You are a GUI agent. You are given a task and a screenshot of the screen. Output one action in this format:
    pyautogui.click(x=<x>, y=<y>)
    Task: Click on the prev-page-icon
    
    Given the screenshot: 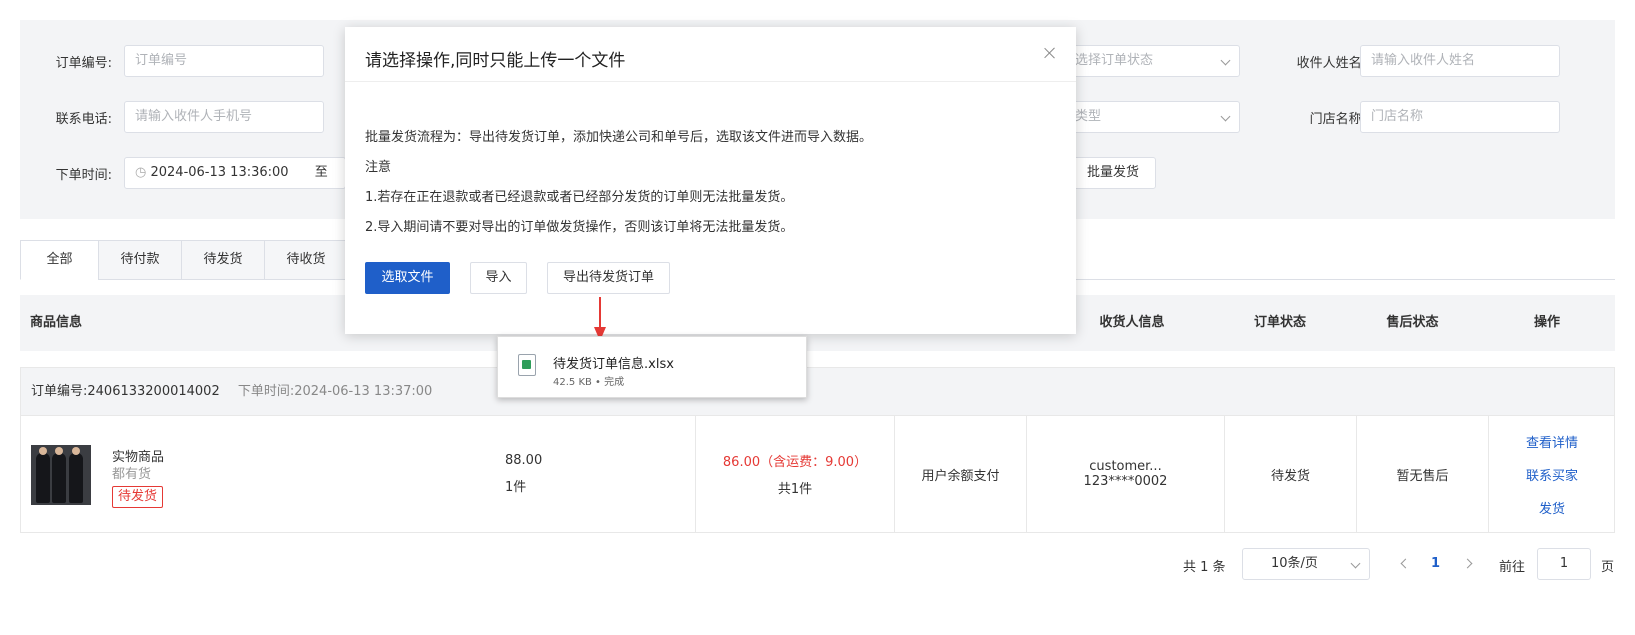 What is the action you would take?
    pyautogui.click(x=1405, y=563)
    